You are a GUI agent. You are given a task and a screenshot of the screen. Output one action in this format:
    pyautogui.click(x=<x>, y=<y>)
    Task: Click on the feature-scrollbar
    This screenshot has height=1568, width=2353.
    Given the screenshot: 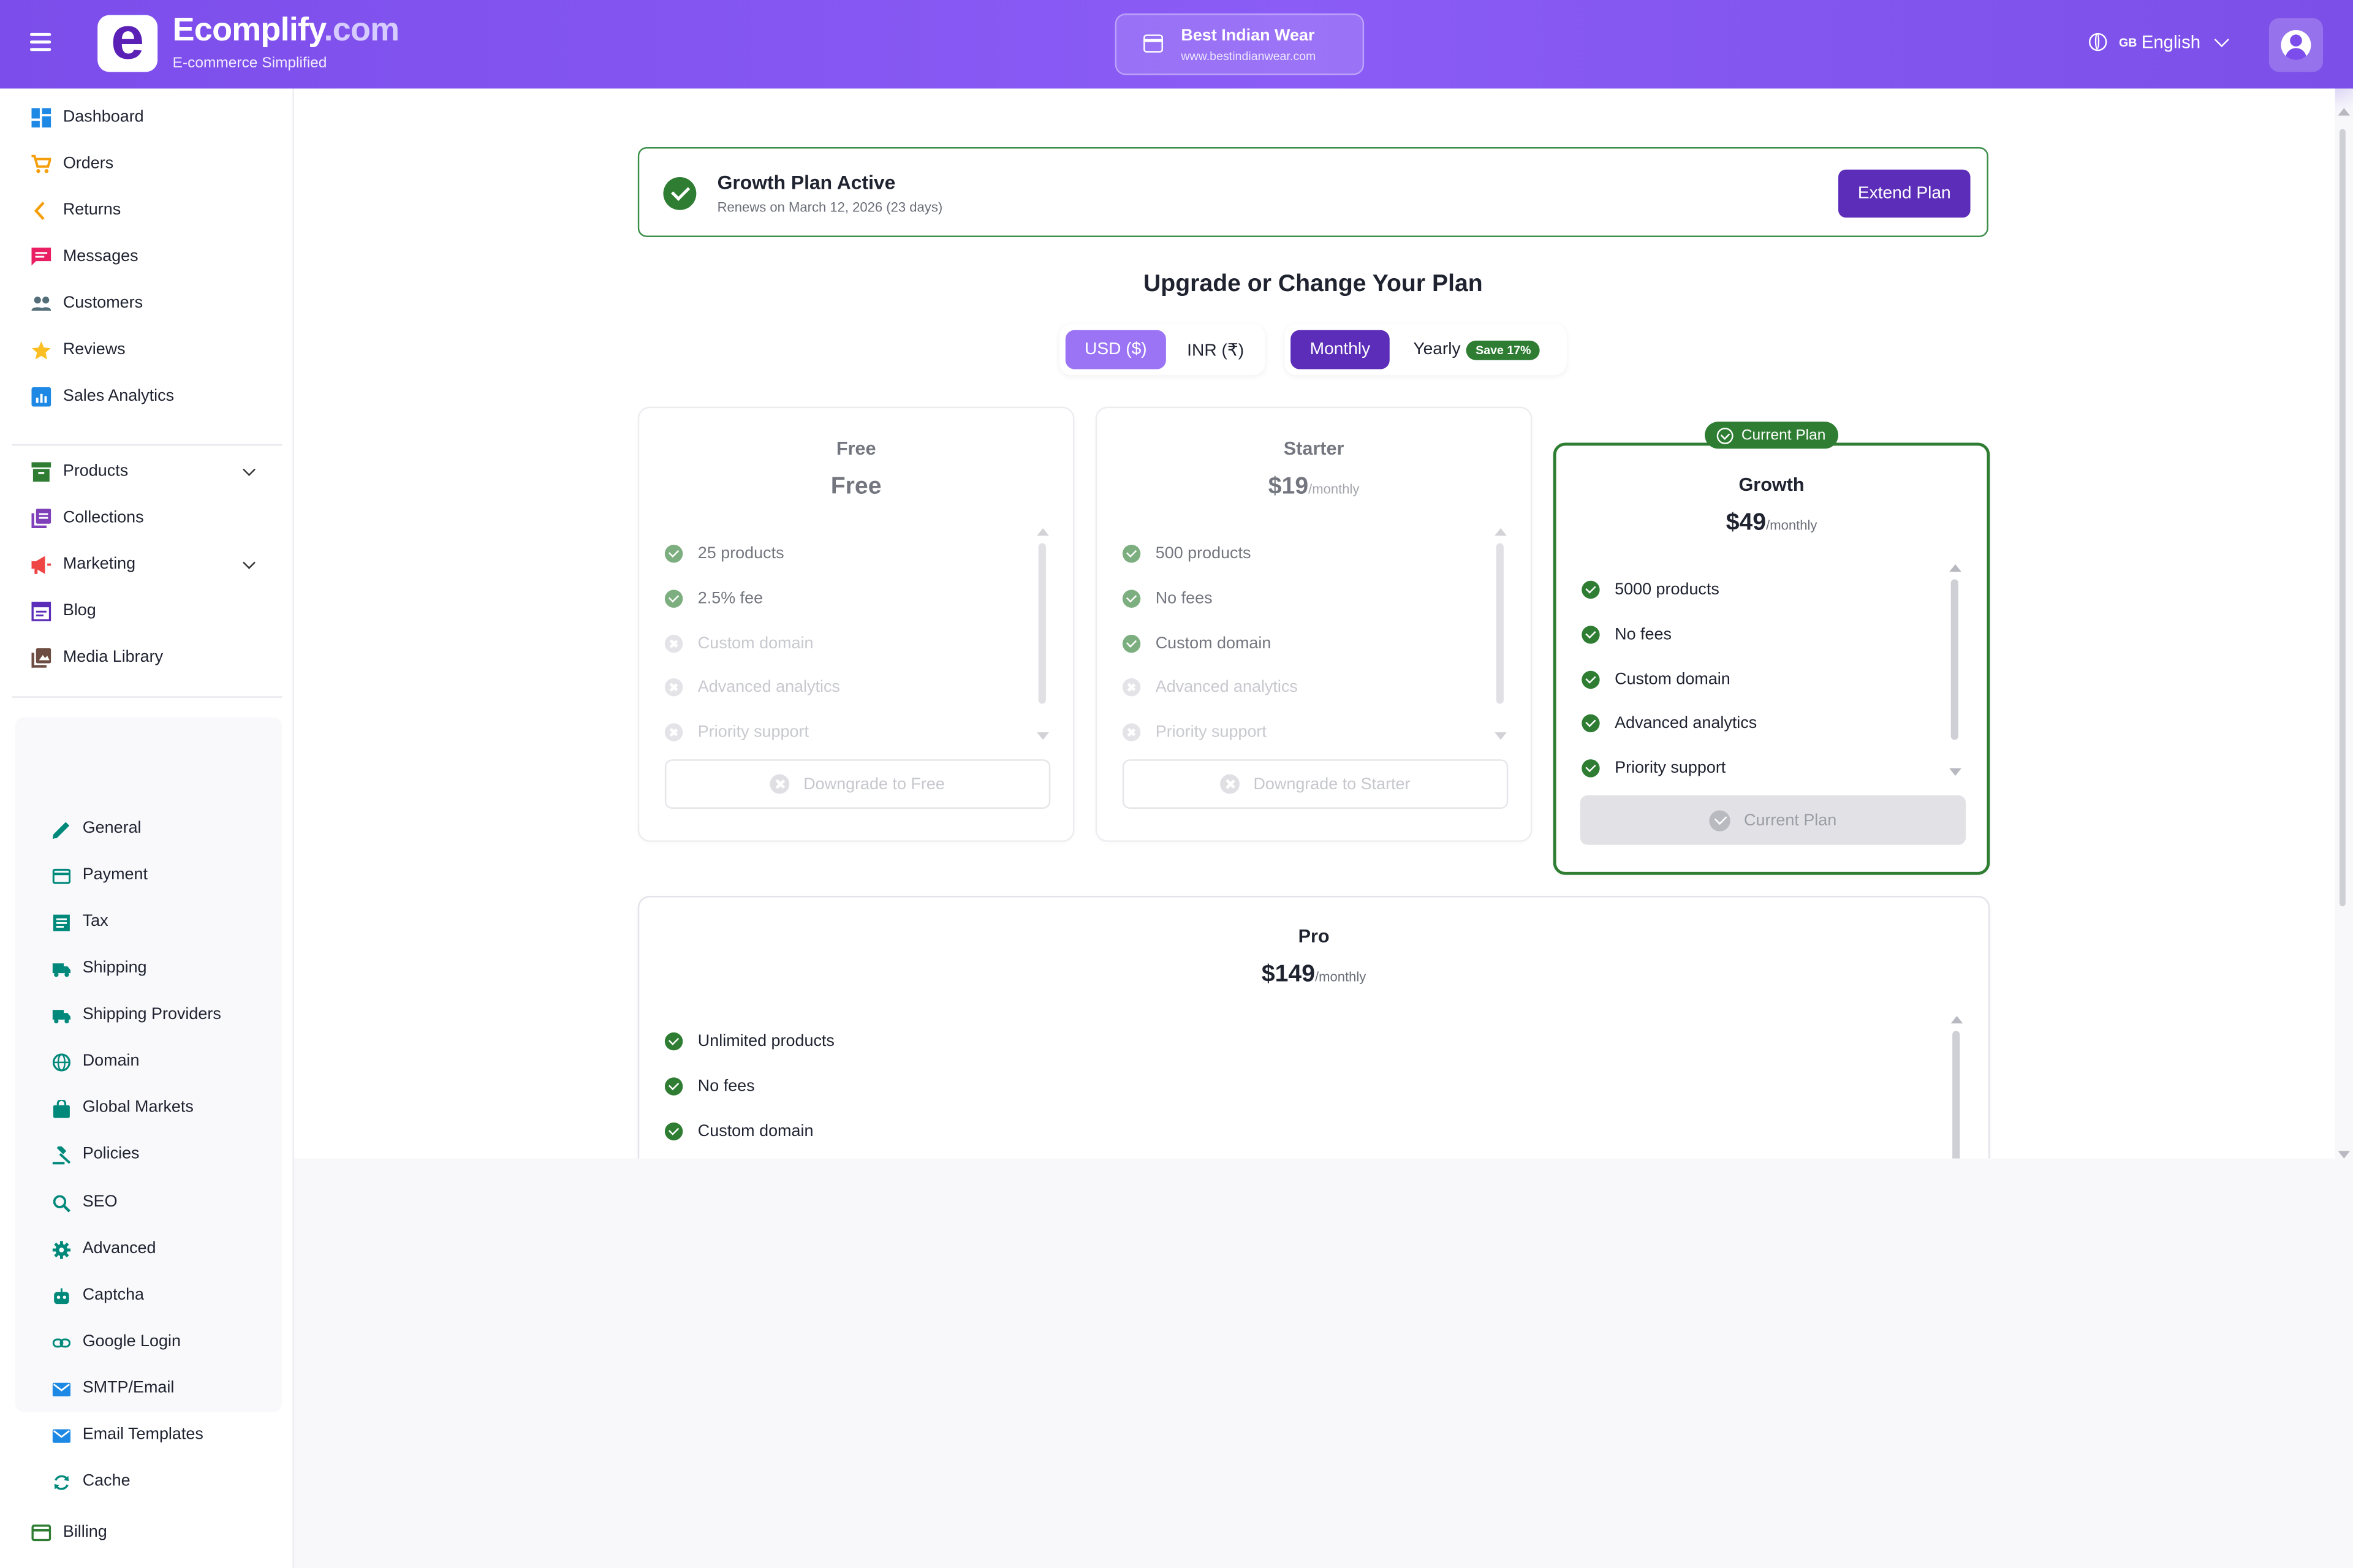 What is the action you would take?
    pyautogui.click(x=1957, y=1087)
    